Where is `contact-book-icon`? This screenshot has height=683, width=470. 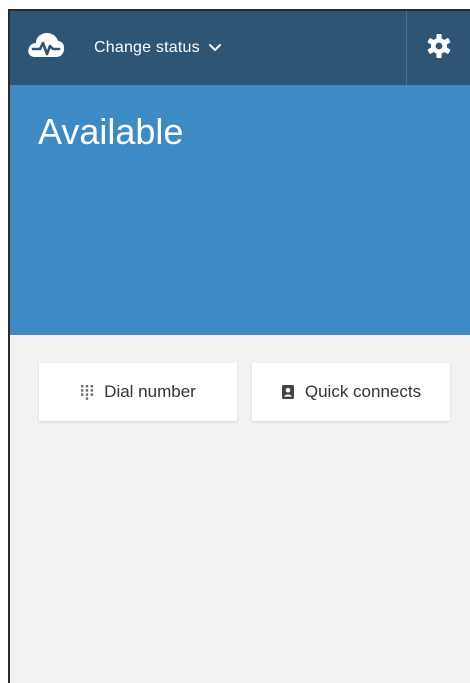
contact-book-icon is located at coordinates (288, 392).